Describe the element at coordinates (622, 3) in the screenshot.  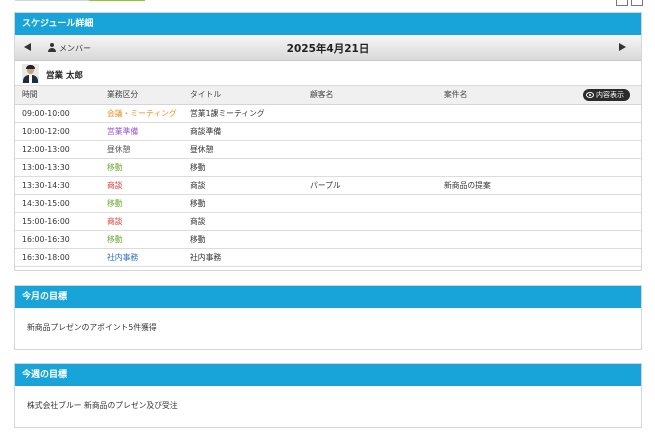
I see `print-icon` at that location.